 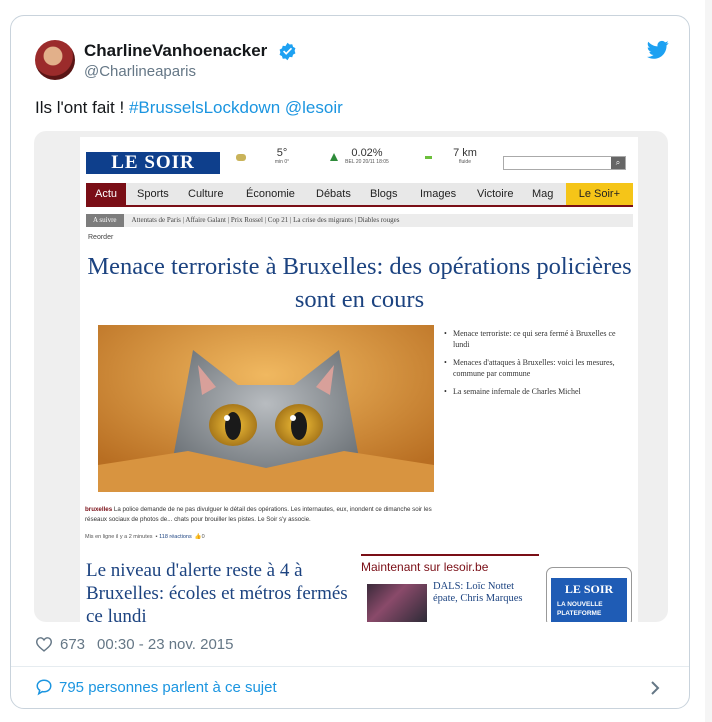 I want to click on reorder-label: Reorder, so click(x=101, y=237).